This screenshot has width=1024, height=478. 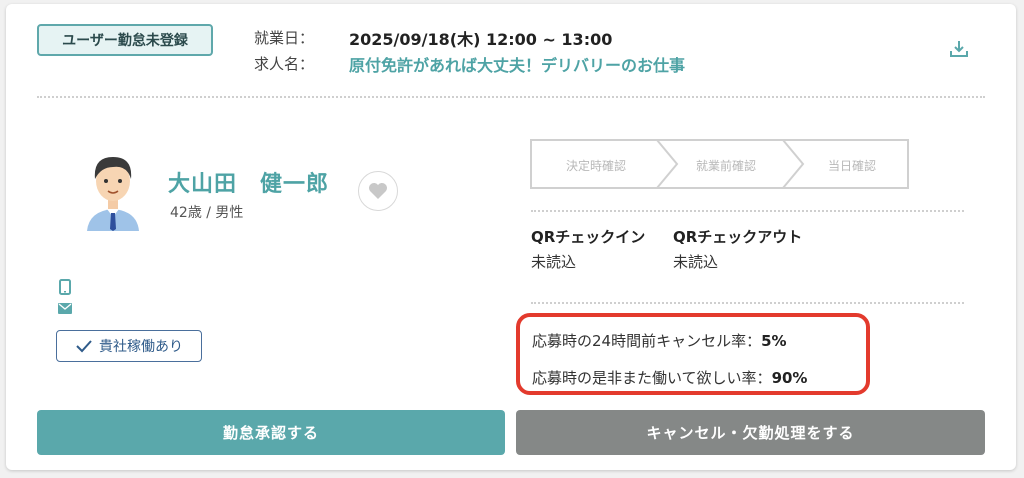 What do you see at coordinates (284, 64) in the screenshot?
I see `job-name-label: 求人名：` at bounding box center [284, 64].